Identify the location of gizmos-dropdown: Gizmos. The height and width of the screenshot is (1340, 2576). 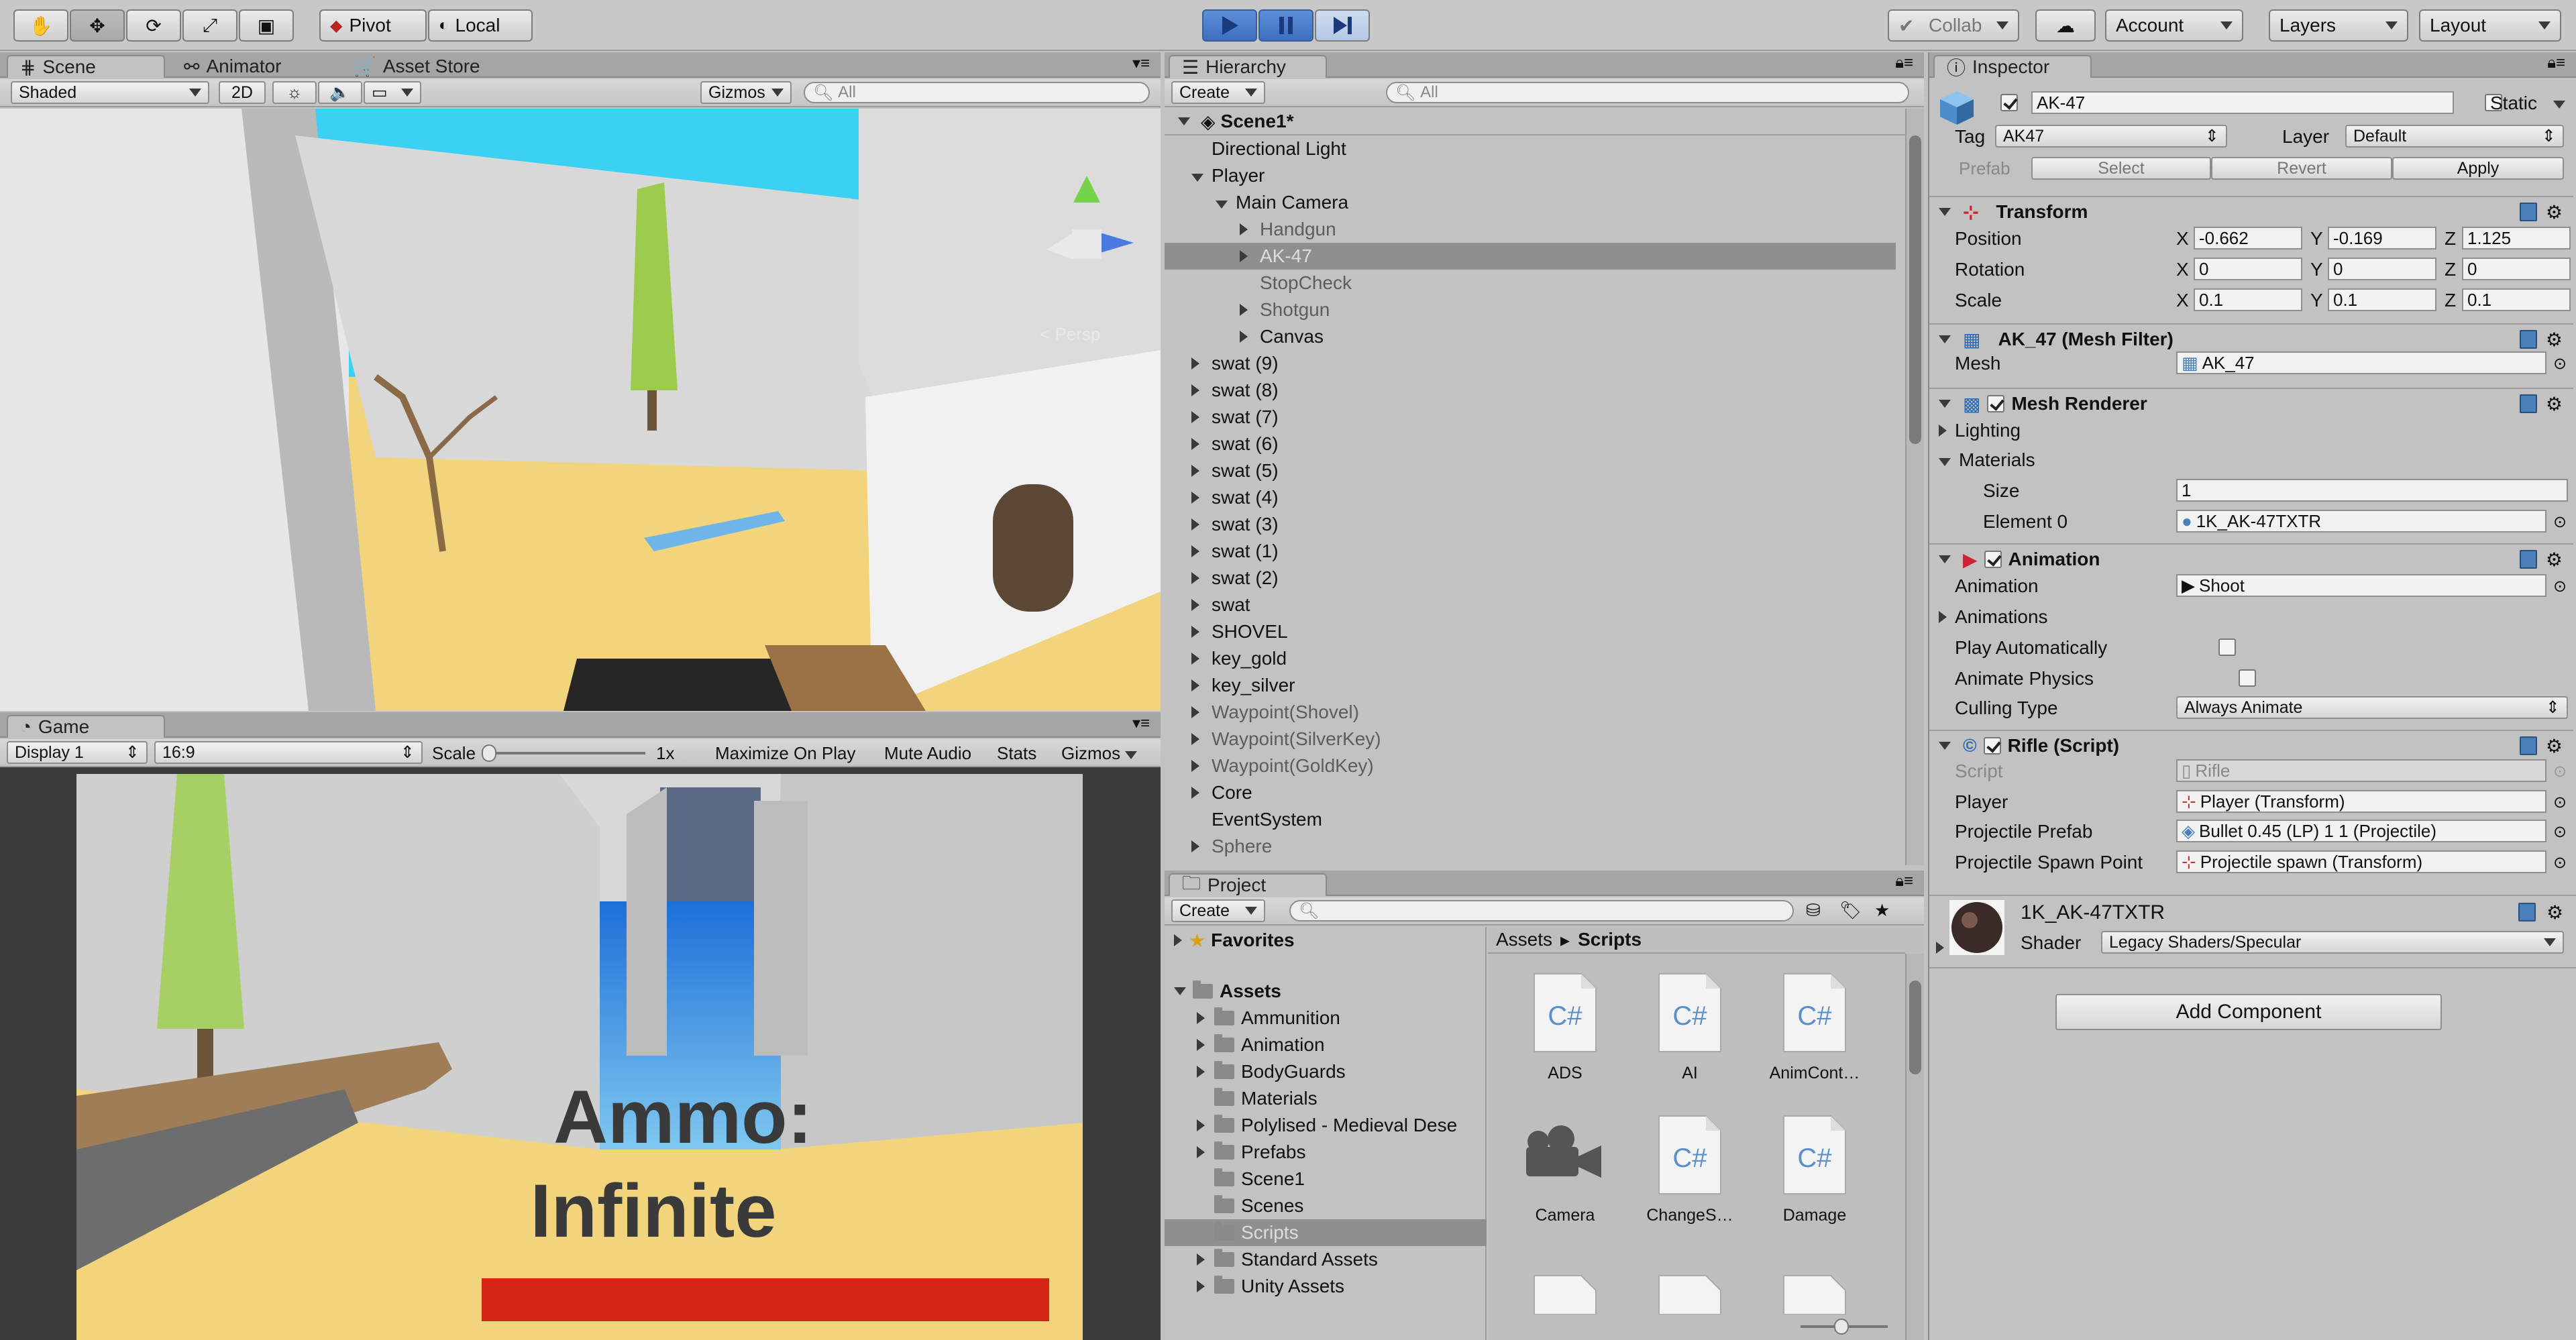
(746, 92).